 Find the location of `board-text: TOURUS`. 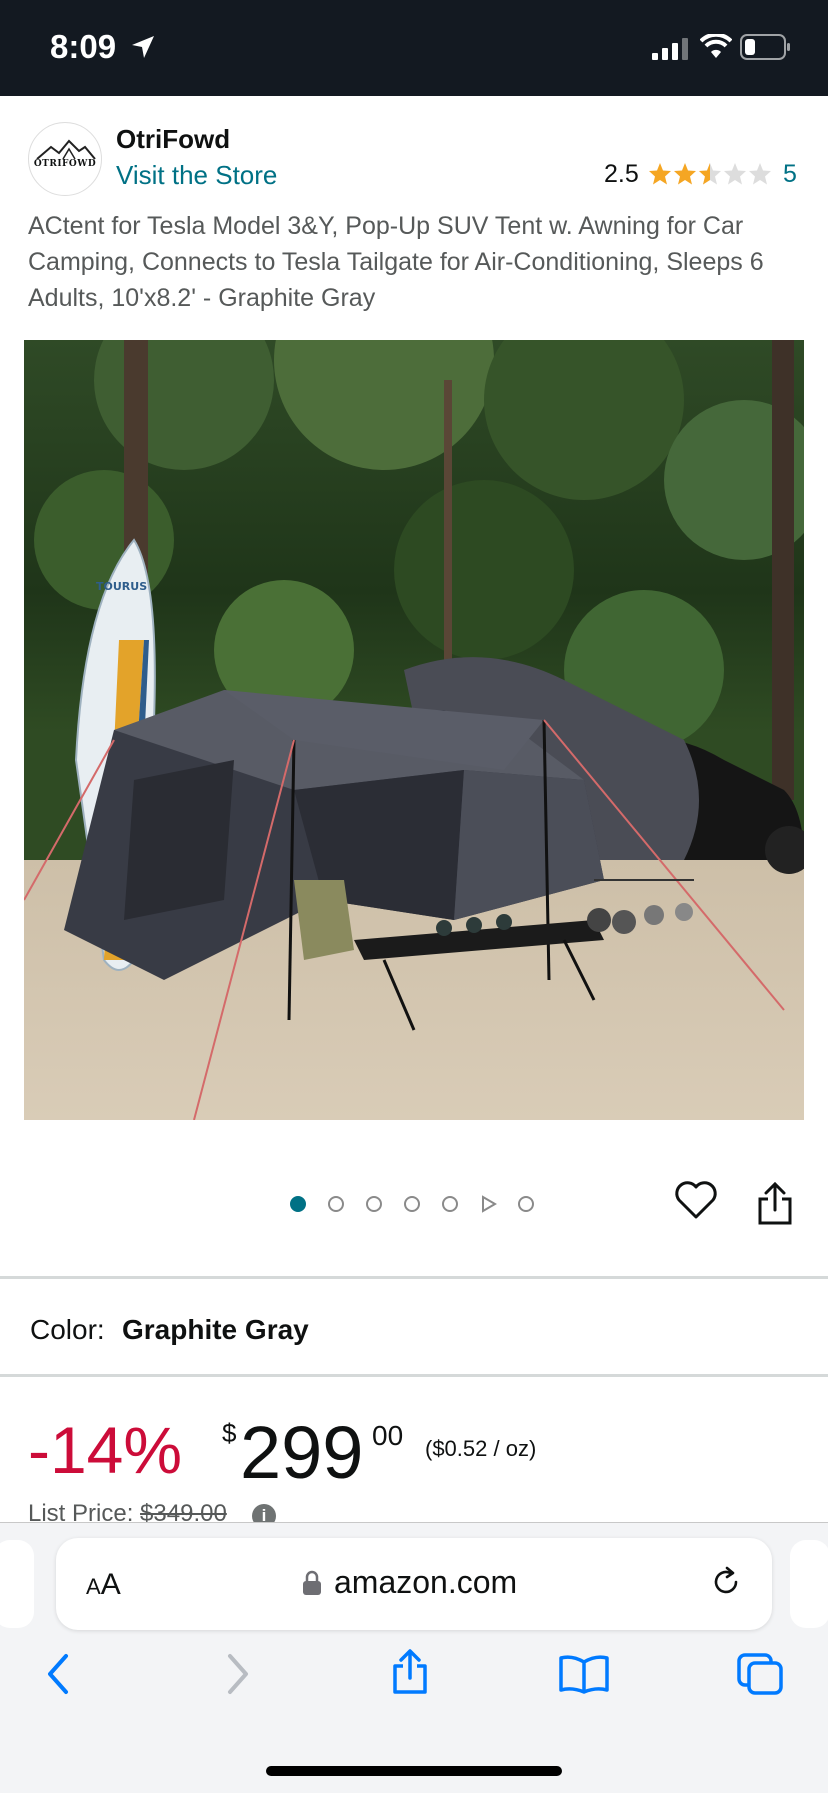

board-text: TOURUS is located at coordinates (121, 586).